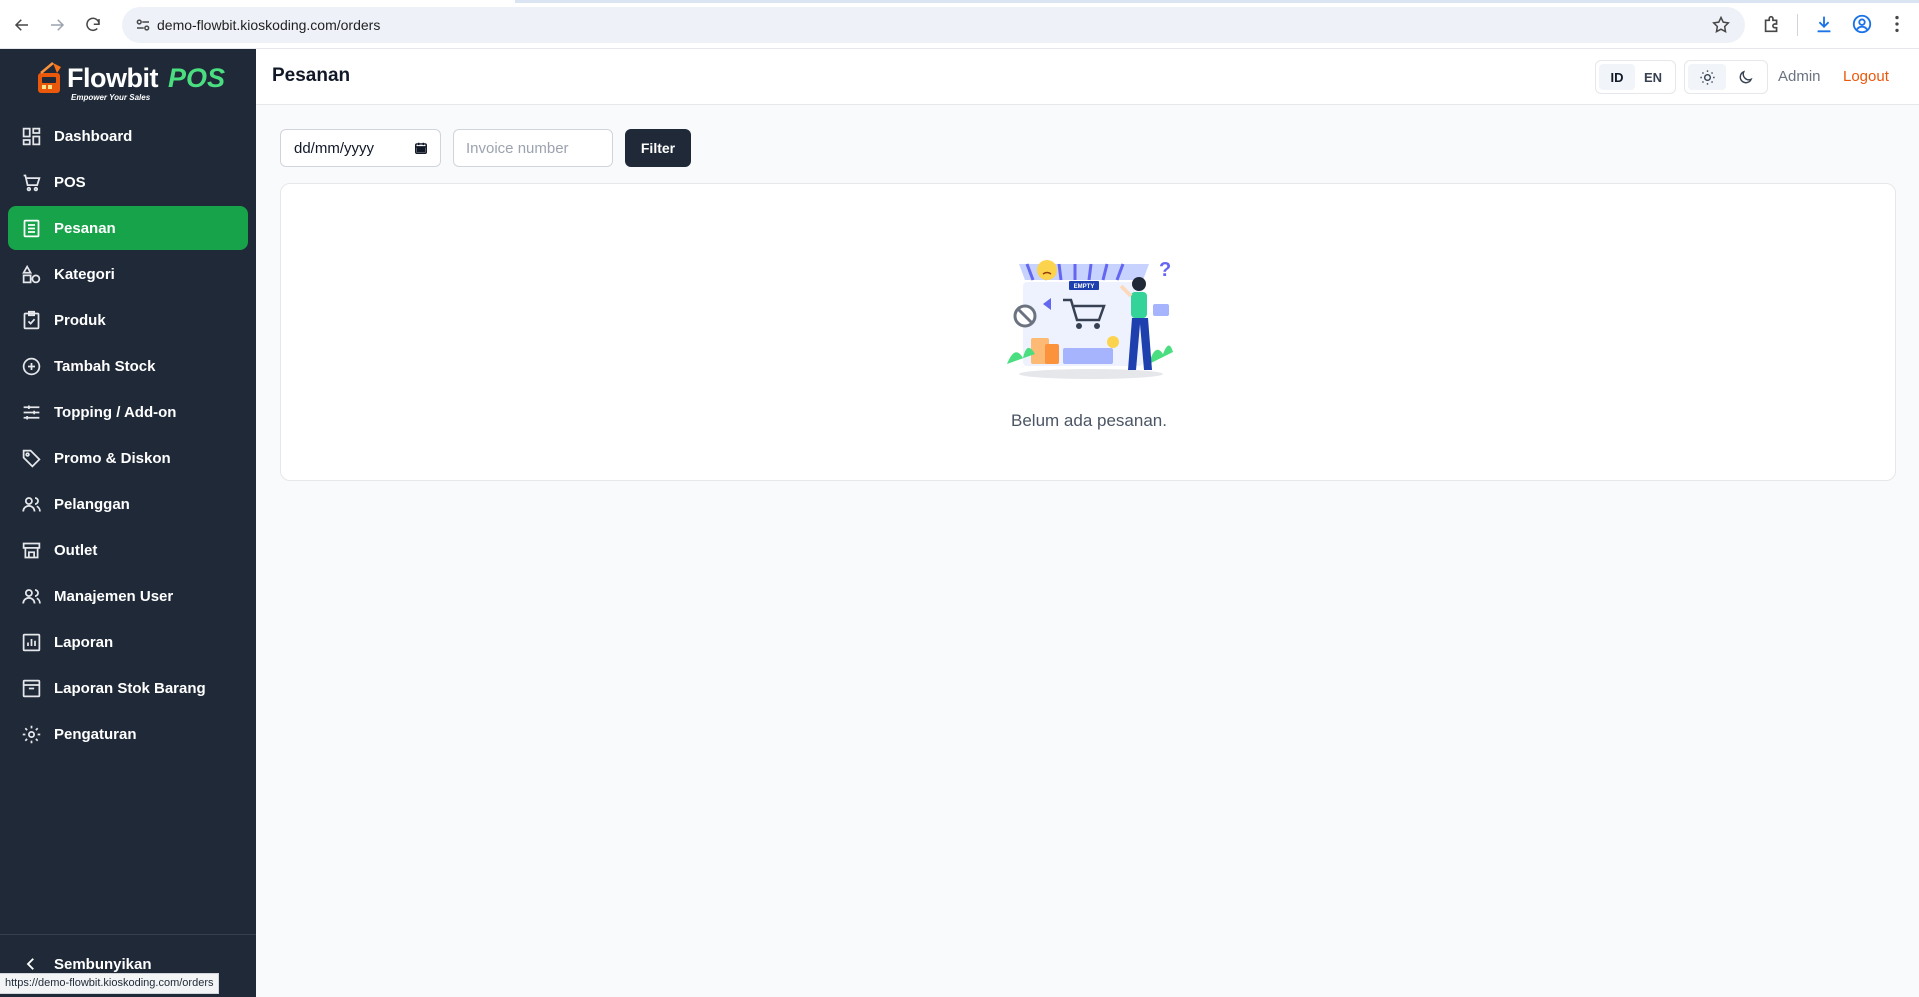 The height and width of the screenshot is (997, 1919). I want to click on sidebar-item-manajemen-user: Manajemen User, so click(128, 596).